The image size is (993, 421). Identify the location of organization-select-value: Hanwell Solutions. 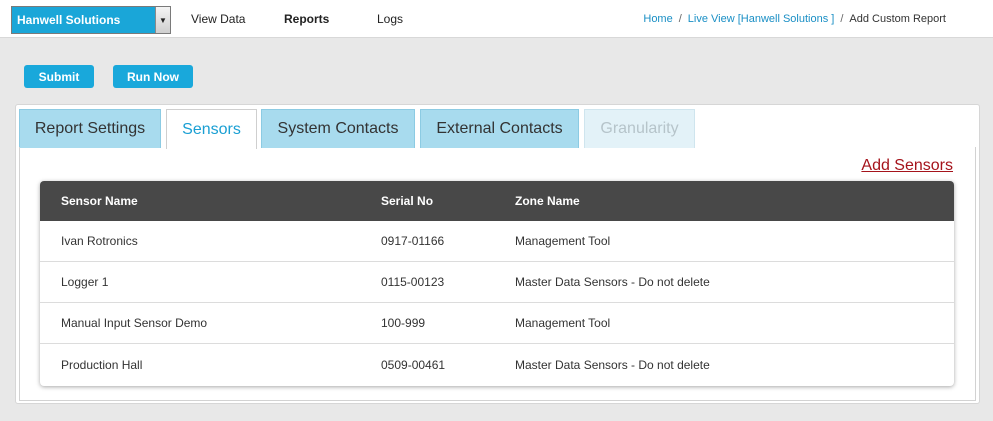
(69, 20).